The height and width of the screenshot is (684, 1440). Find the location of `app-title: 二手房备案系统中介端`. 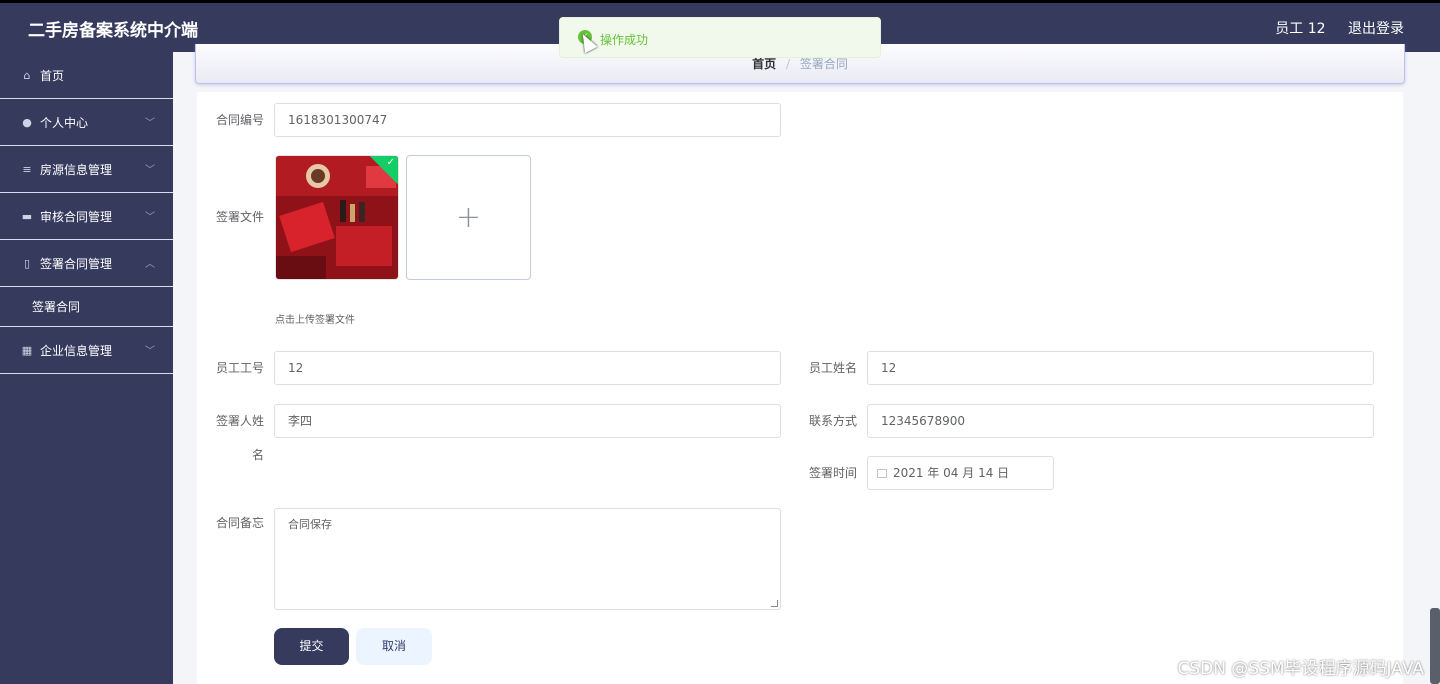

app-title: 二手房备案系统中介端 is located at coordinates (113, 31).